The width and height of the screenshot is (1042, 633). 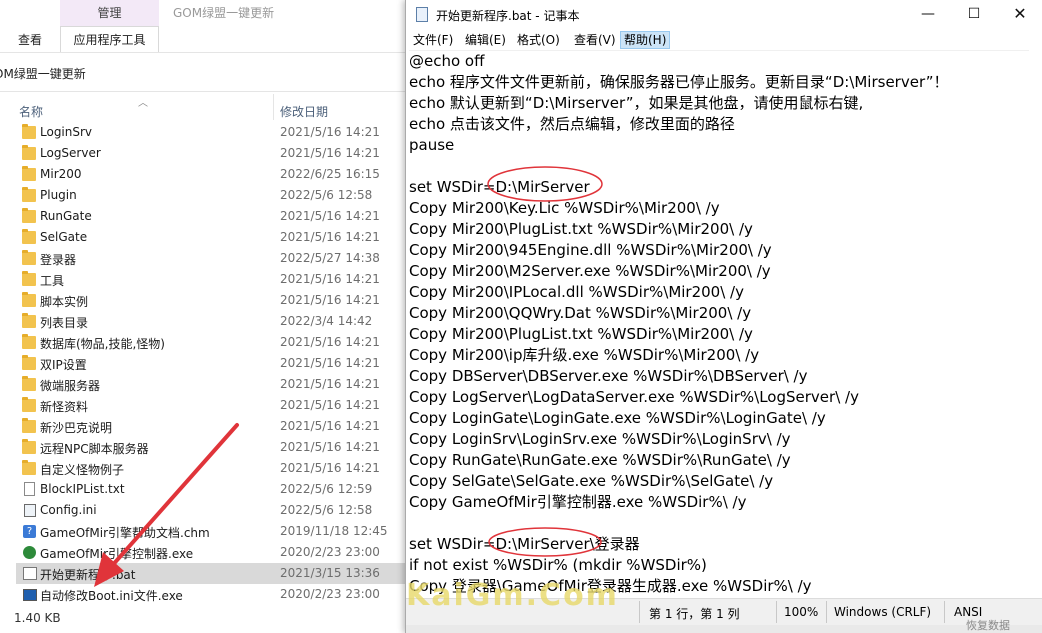 I want to click on file-row: 脚本实例 2021/5/16 14:21, so click(x=210, y=300).